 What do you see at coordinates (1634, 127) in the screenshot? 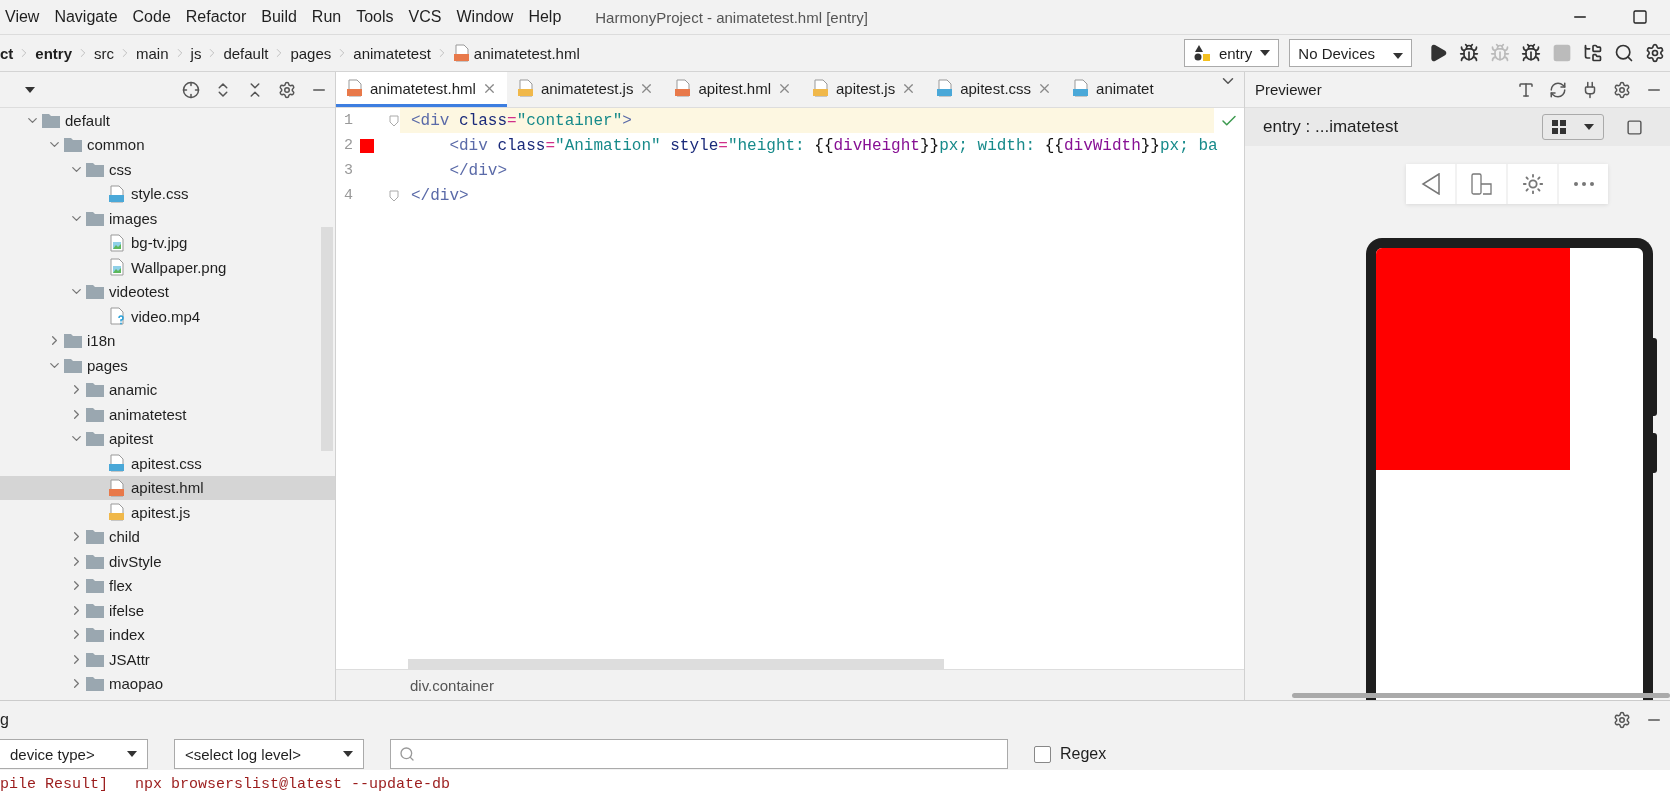
I see `frame-icon` at bounding box center [1634, 127].